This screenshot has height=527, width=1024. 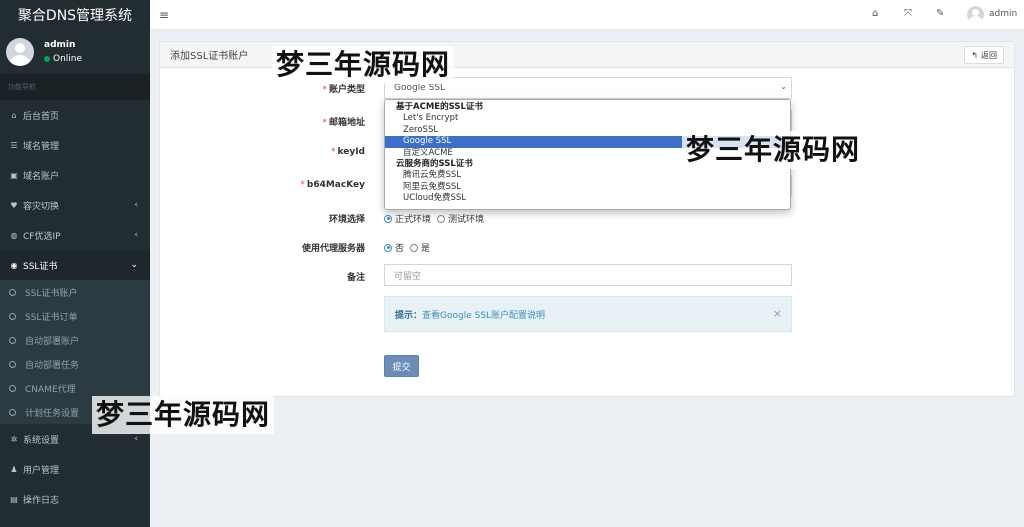 I want to click on env-radio-production, so click(x=388, y=218).